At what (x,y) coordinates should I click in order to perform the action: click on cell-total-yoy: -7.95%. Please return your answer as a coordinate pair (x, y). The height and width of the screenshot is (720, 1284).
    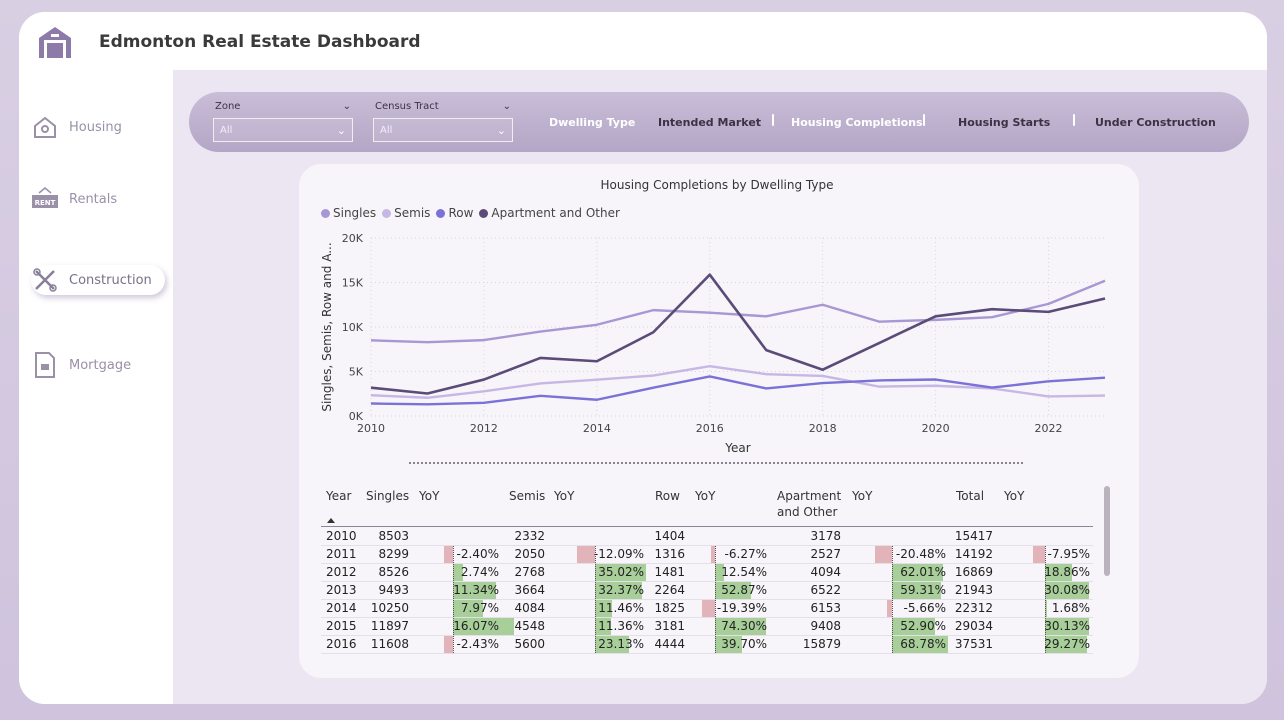
    Looking at the image, I should click on (1068, 554).